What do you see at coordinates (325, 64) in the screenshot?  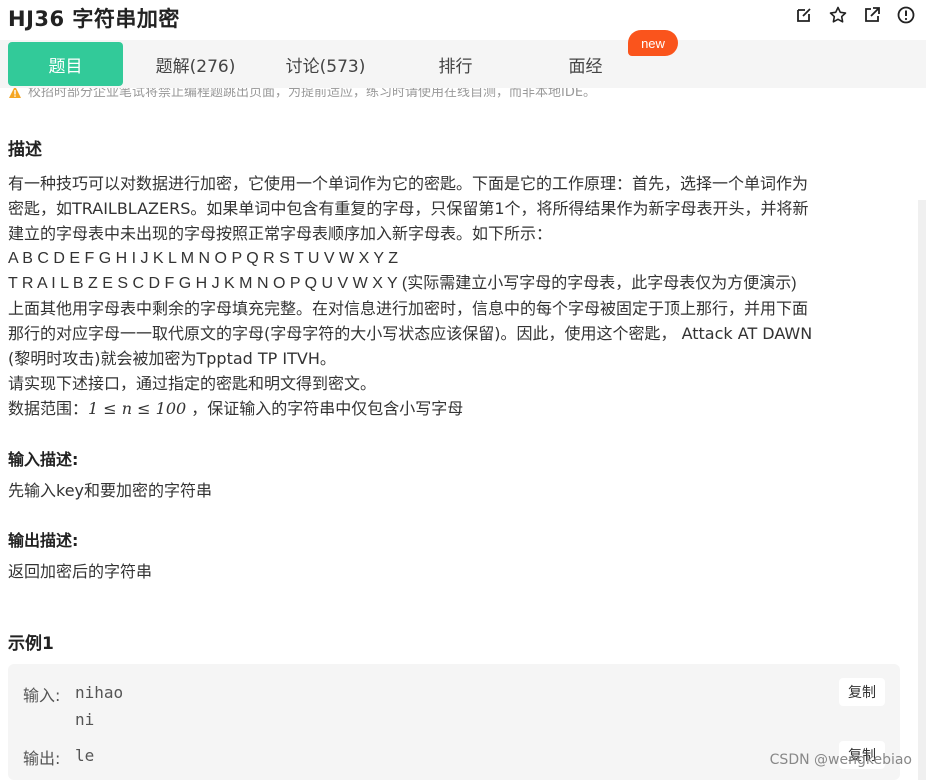 I see `tab-discussion: 讨论(573)` at bounding box center [325, 64].